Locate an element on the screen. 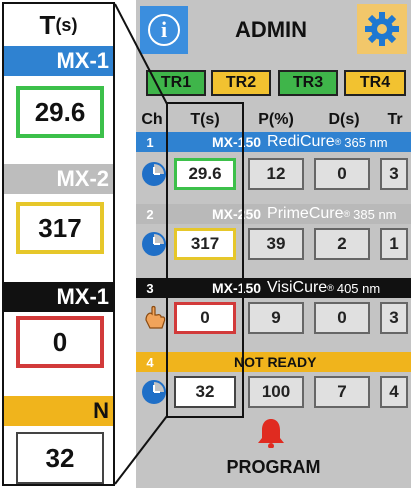  settings-button is located at coordinates (382, 29).